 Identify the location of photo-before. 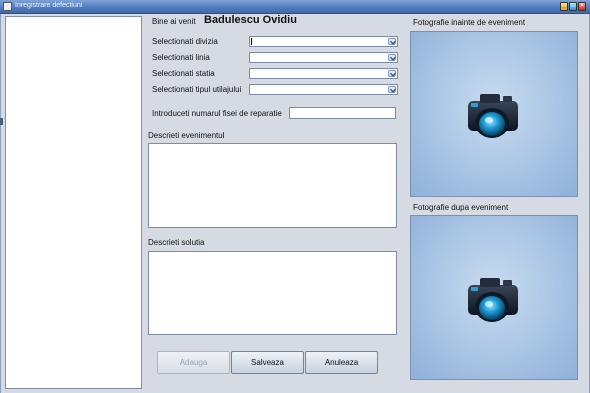
(494, 114).